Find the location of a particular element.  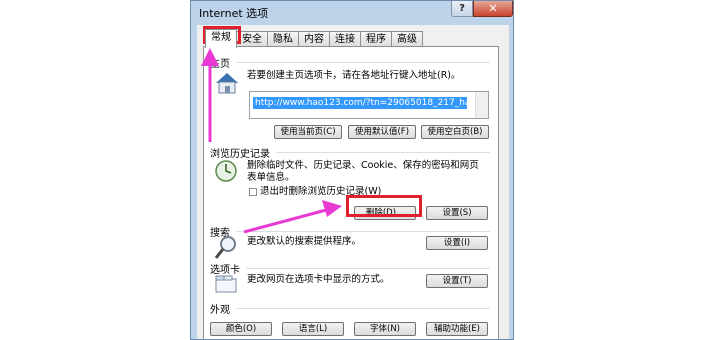

arrow-right-head is located at coordinates (332, 208).